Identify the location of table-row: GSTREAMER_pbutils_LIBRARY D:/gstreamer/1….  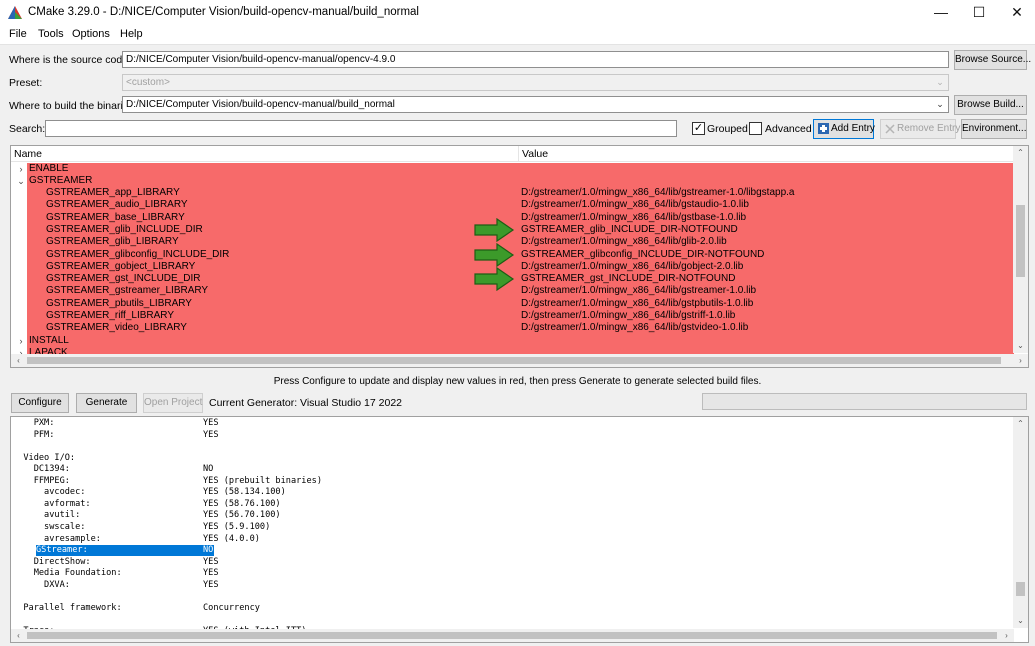
(512, 304).